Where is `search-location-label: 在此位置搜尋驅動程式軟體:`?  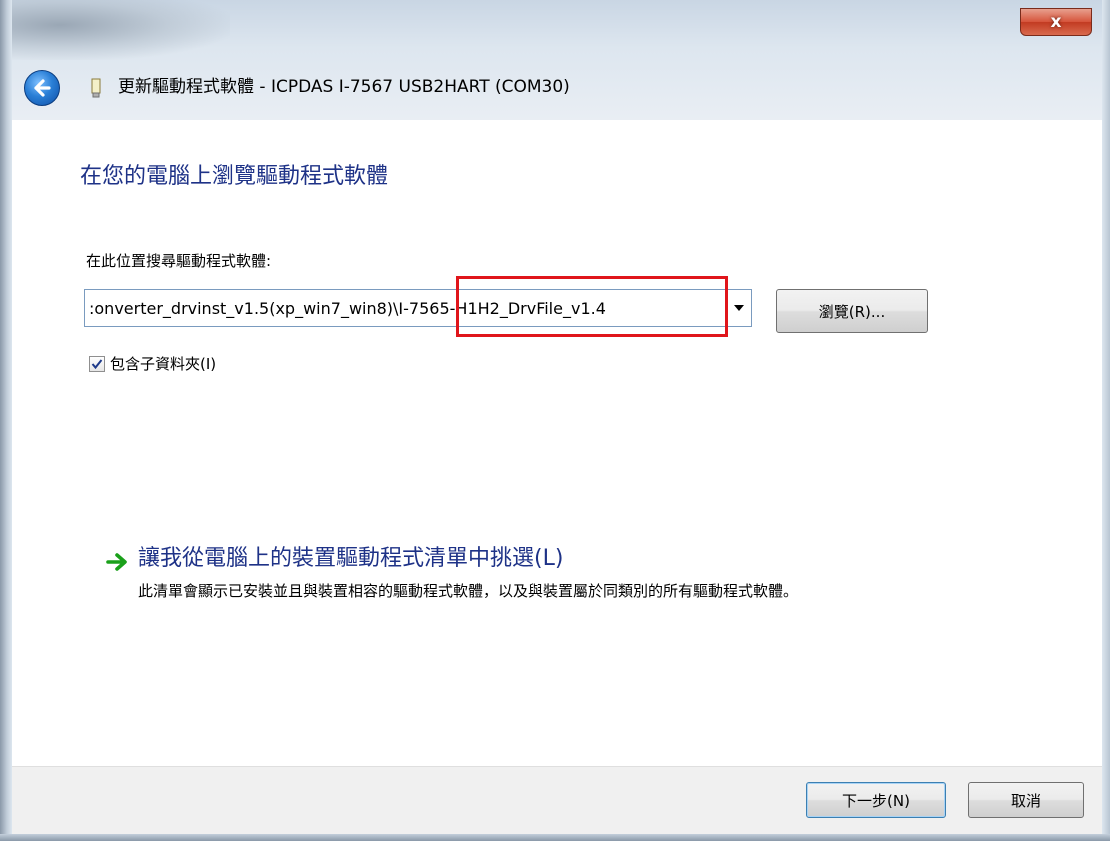 search-location-label: 在此位置搜尋驅動程式軟體: is located at coordinates (179, 261).